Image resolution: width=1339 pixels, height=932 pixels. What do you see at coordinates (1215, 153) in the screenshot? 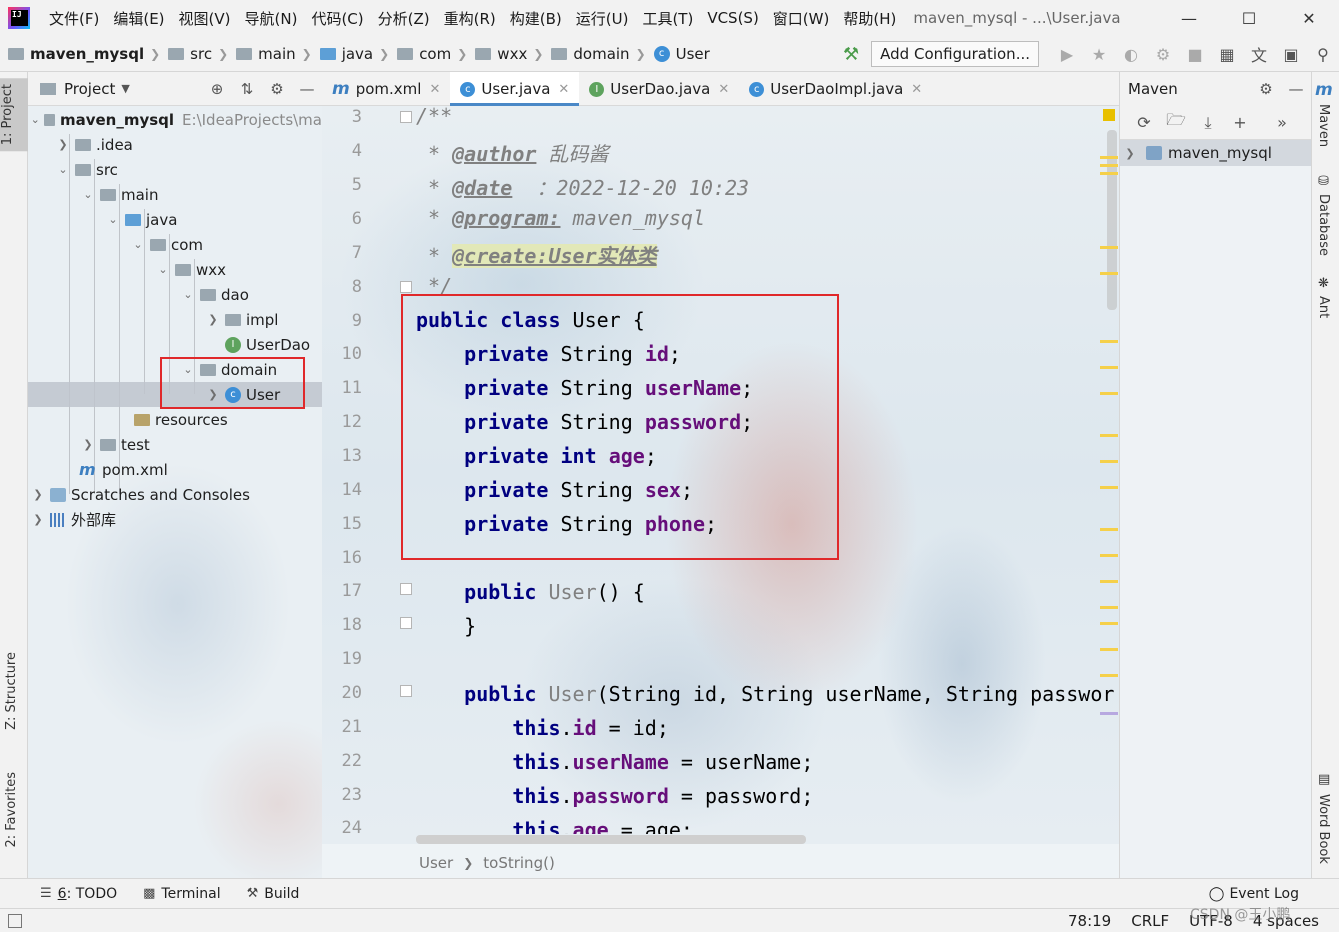
I see `maven-project-item: ❯ maven_mysql` at bounding box center [1215, 153].